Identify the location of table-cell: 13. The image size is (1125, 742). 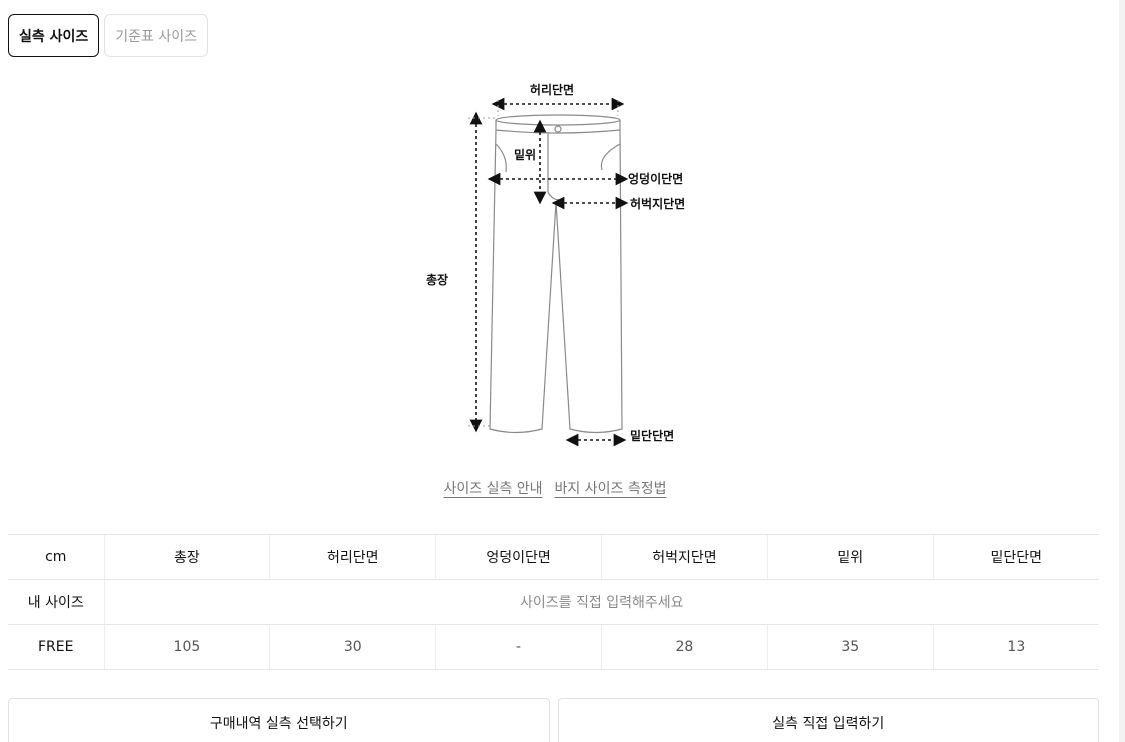
(1015, 647).